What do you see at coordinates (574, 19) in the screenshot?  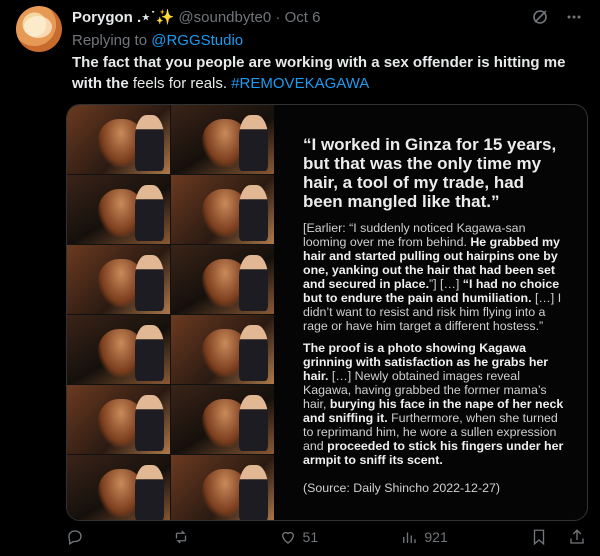 I see `more-icon` at bounding box center [574, 19].